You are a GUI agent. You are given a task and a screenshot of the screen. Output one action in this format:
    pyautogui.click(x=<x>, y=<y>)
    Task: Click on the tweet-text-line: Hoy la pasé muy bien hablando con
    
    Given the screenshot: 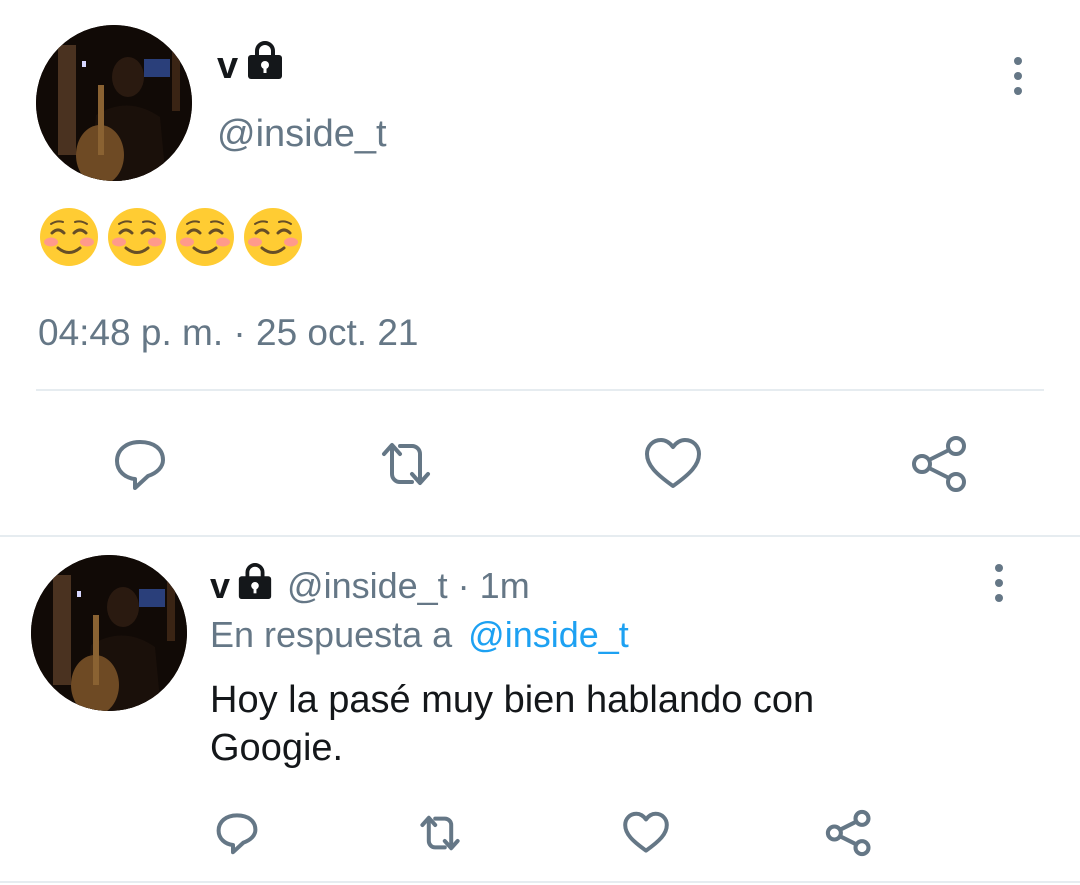 What is the action you would take?
    pyautogui.click(x=512, y=700)
    